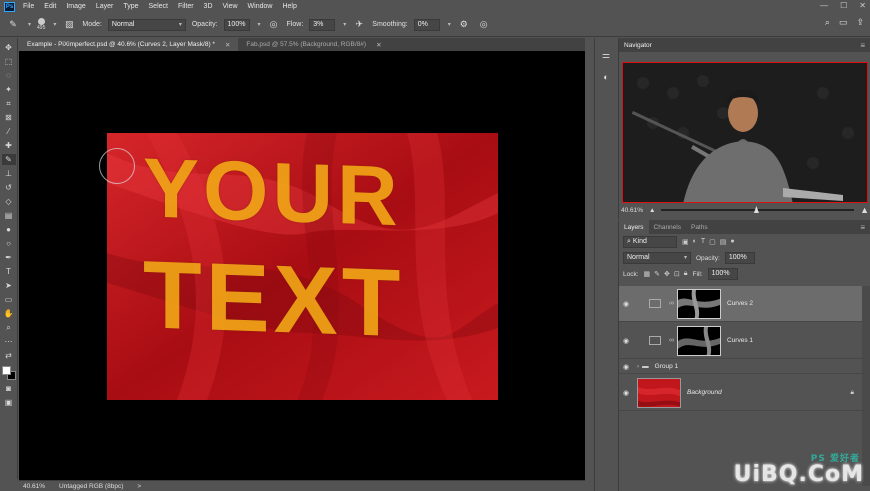 This screenshot has height=491, width=870. I want to click on minimize-icon: —, so click(824, 5).